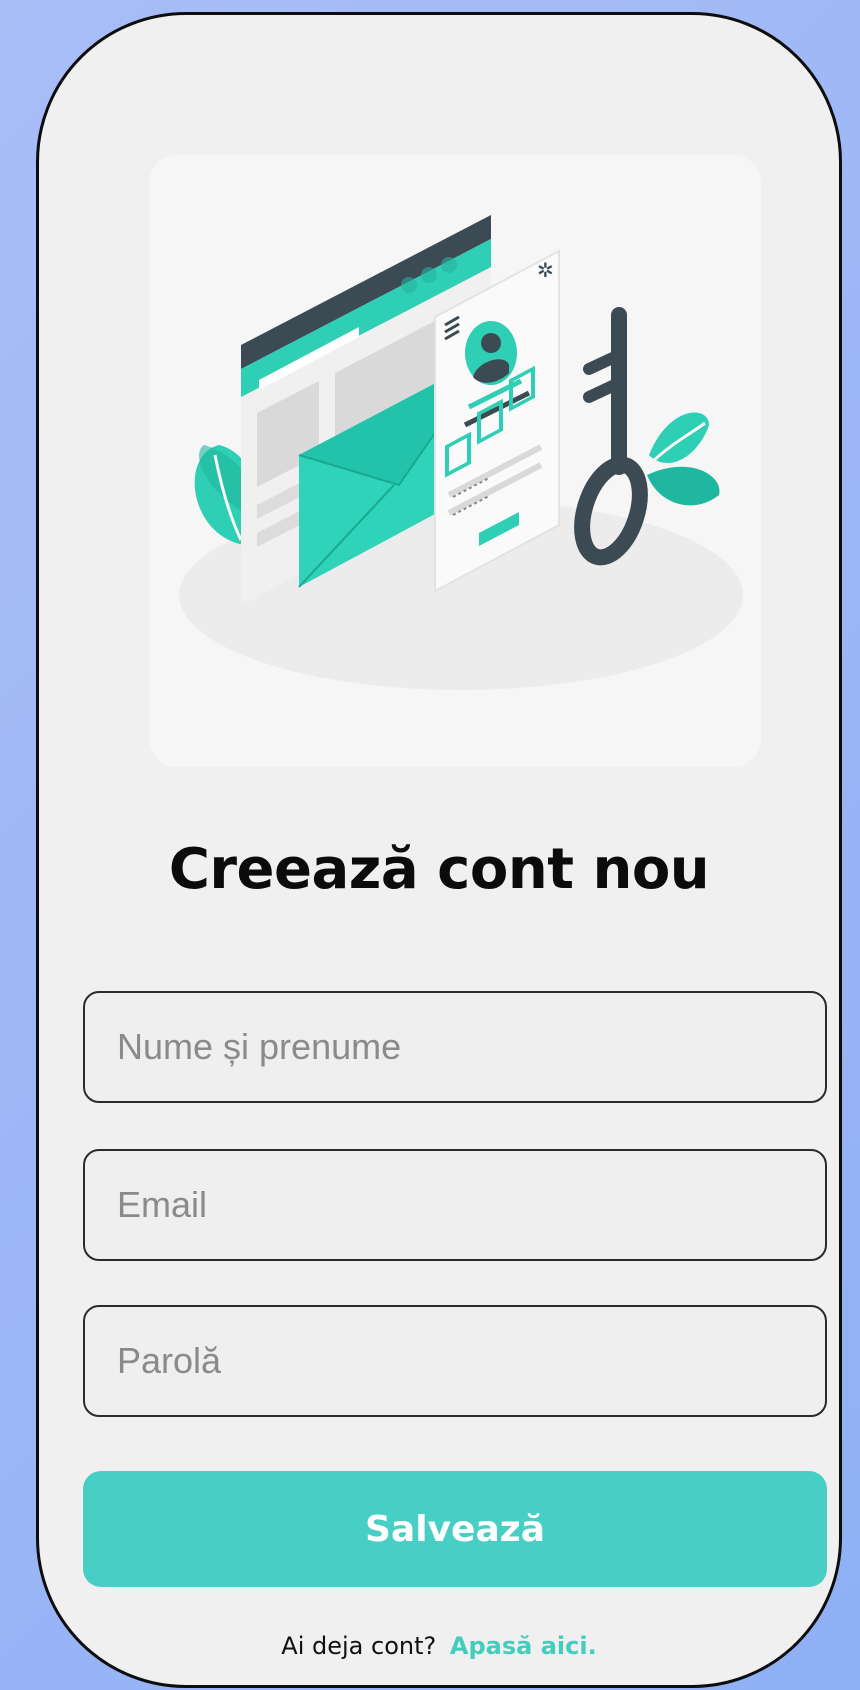 The image size is (860, 1690). What do you see at coordinates (455, 1529) in the screenshot?
I see `save-button: Salvează` at bounding box center [455, 1529].